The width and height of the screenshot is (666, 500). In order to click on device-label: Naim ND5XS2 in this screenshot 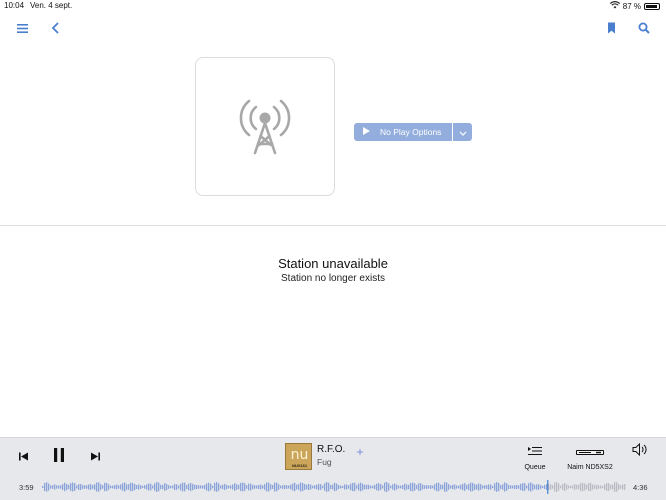, I will do `click(590, 467)`.